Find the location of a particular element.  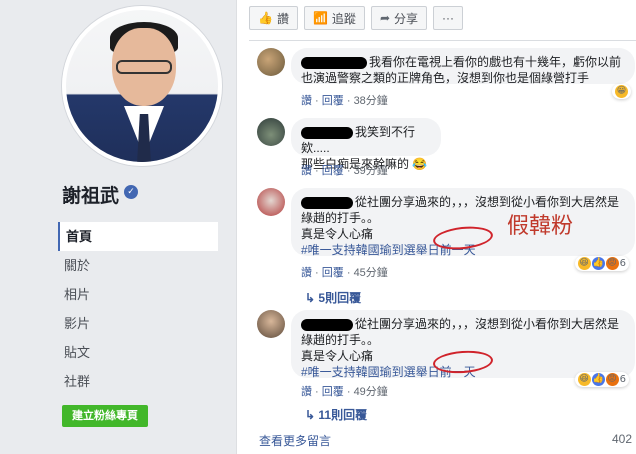

comment-time: 45分鐘 is located at coordinates (370, 273).